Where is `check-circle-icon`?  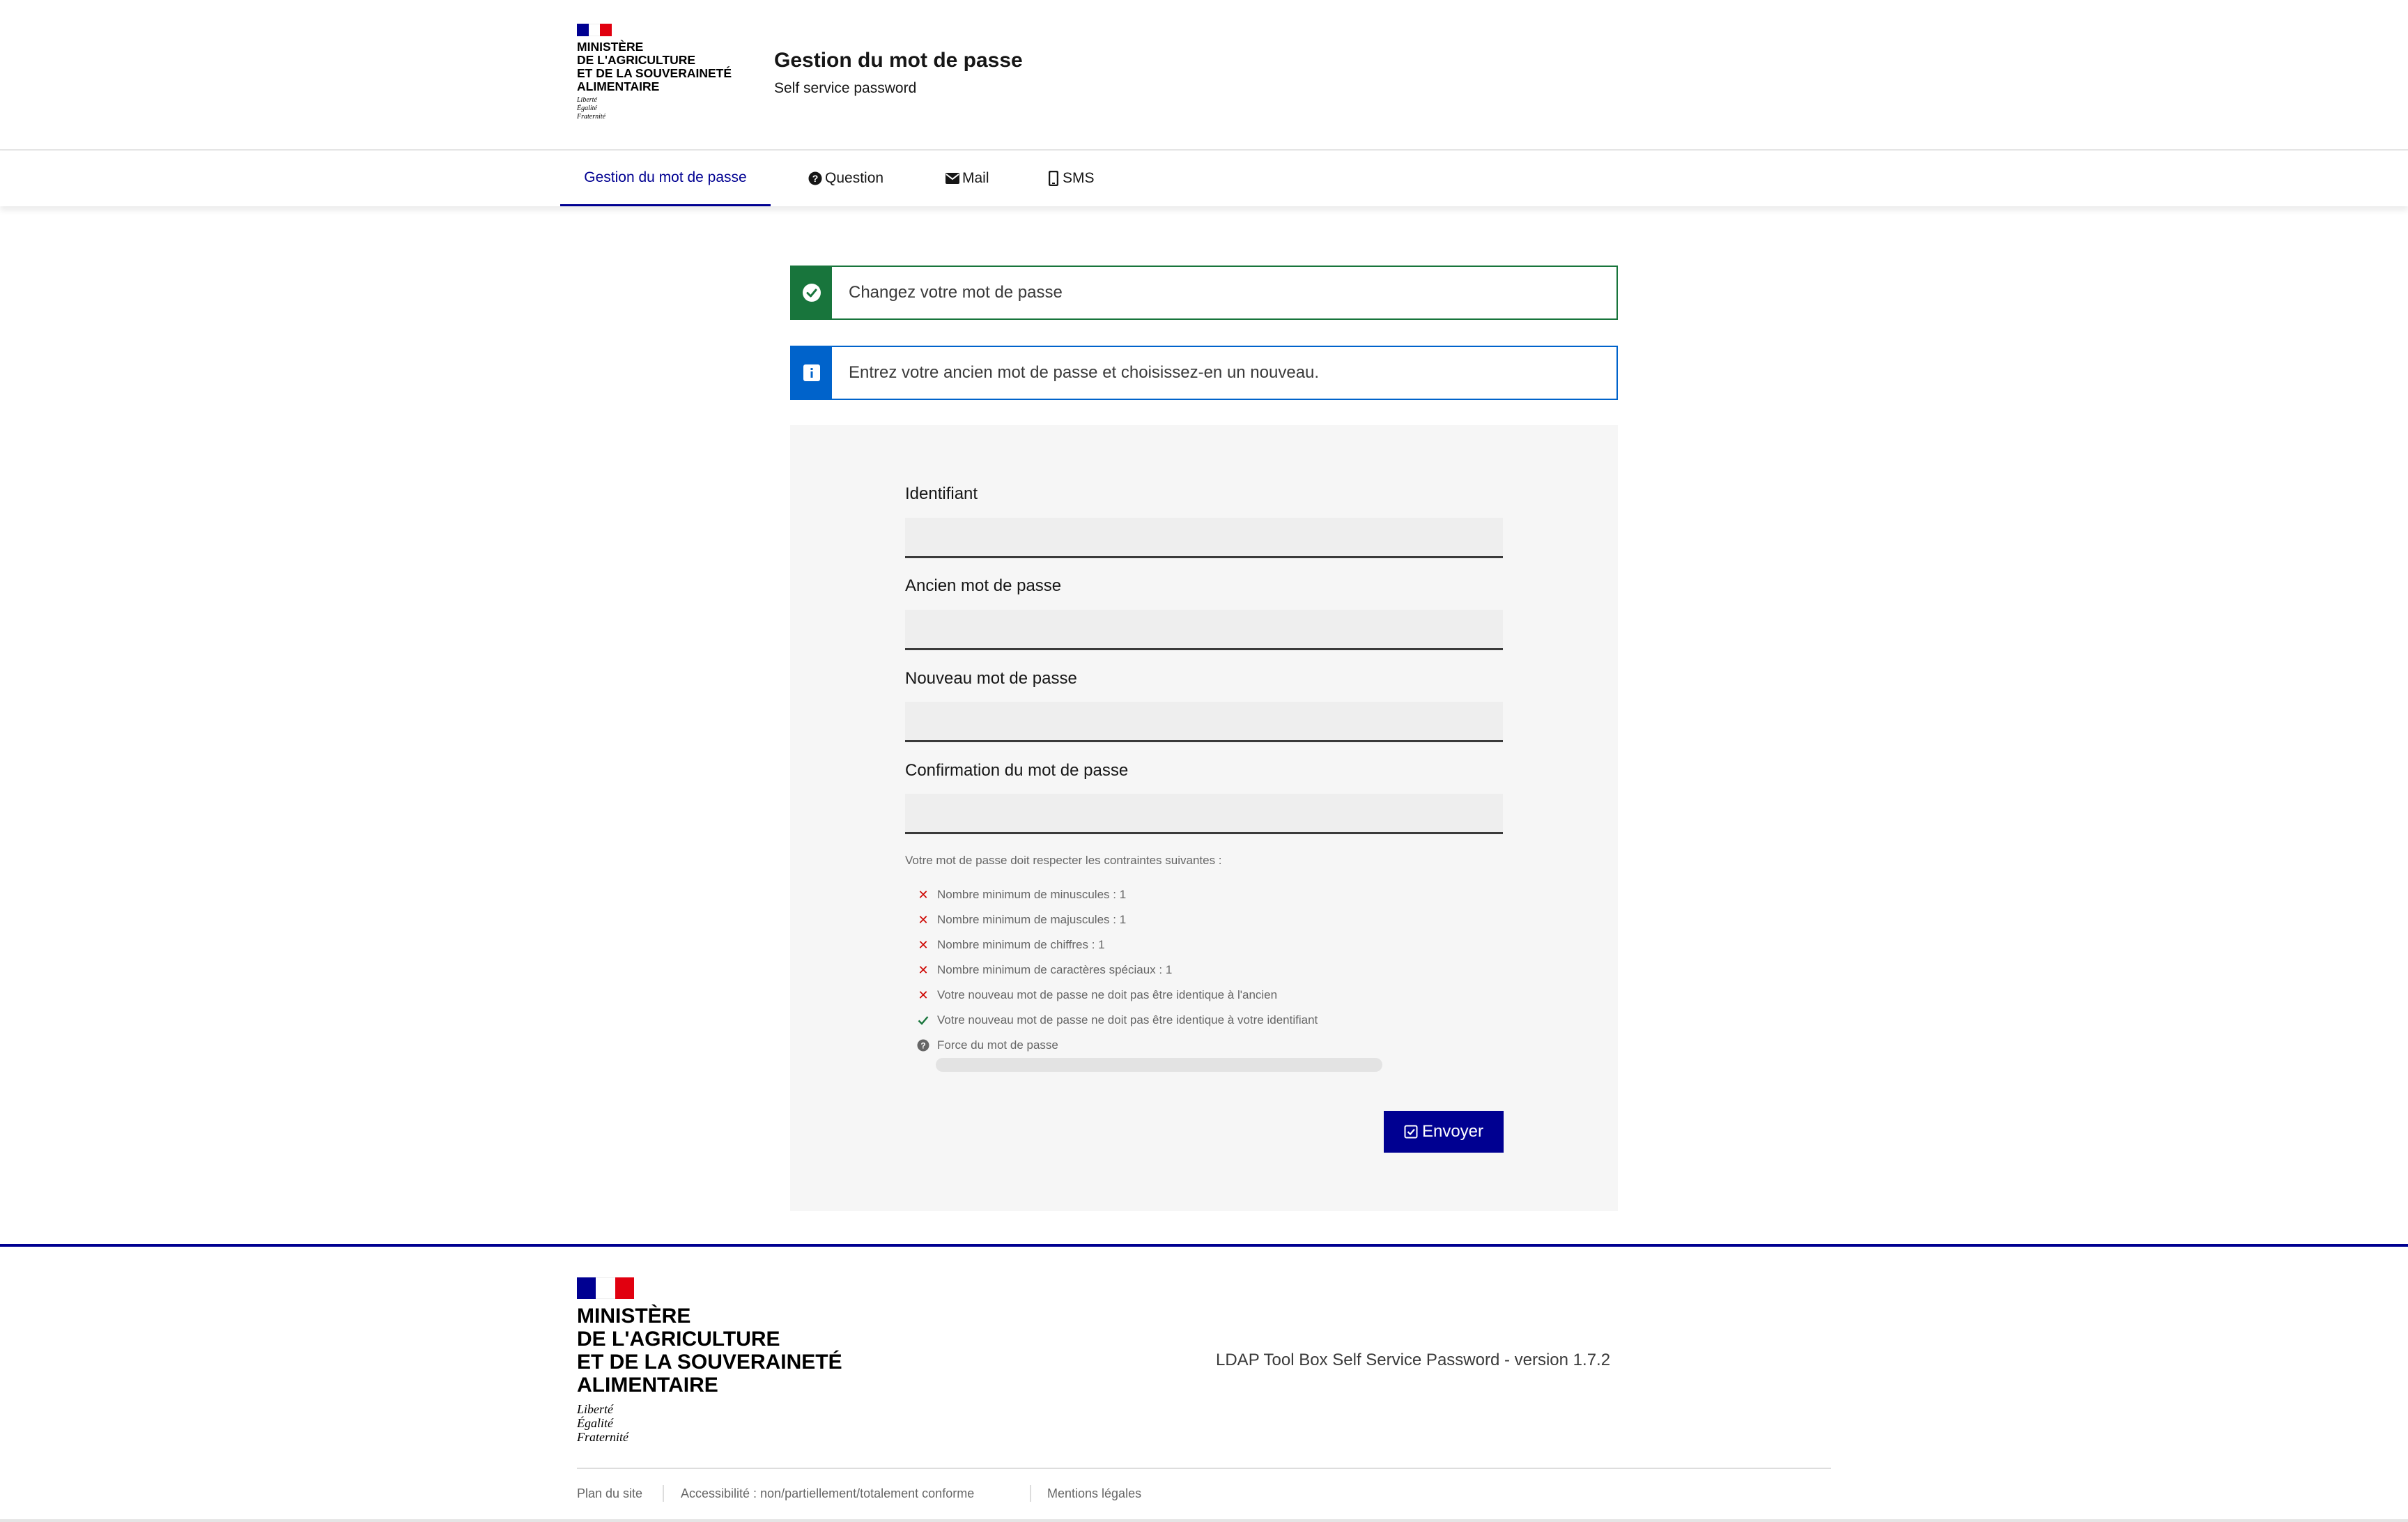
check-circle-icon is located at coordinates (812, 292).